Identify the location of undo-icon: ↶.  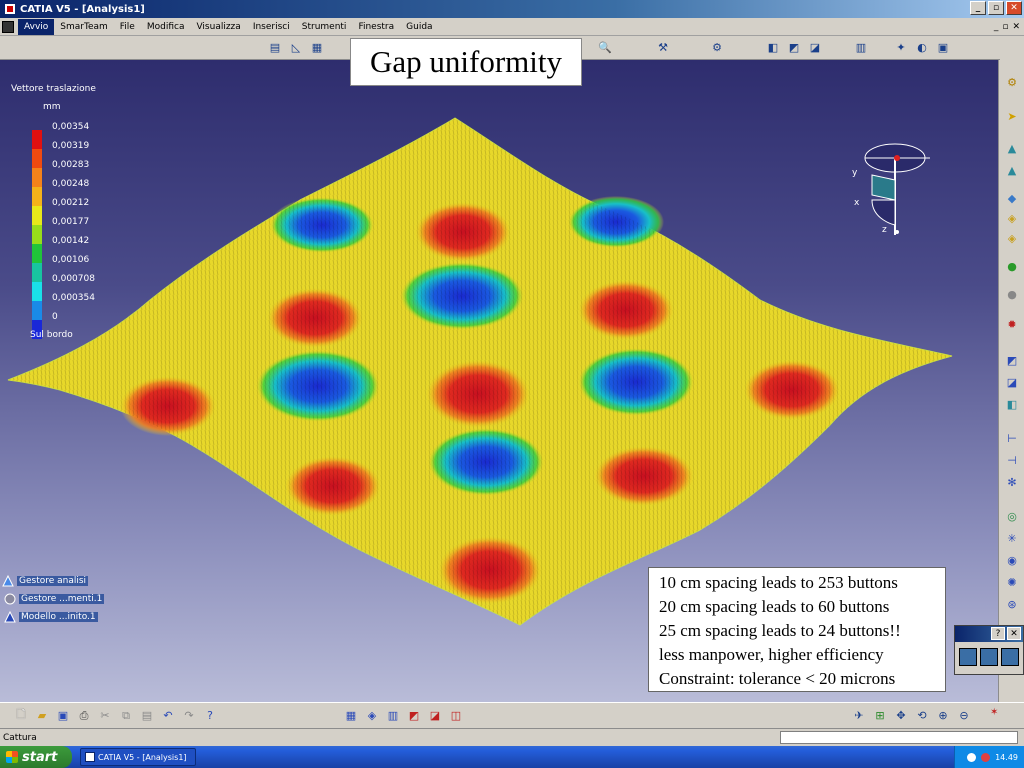
(168, 715).